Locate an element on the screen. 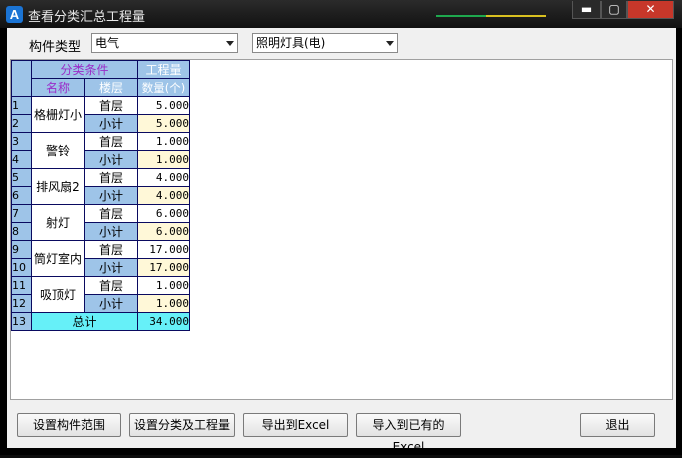  table-row: 7 射灯 首层 6.000 is located at coordinates (100, 222).